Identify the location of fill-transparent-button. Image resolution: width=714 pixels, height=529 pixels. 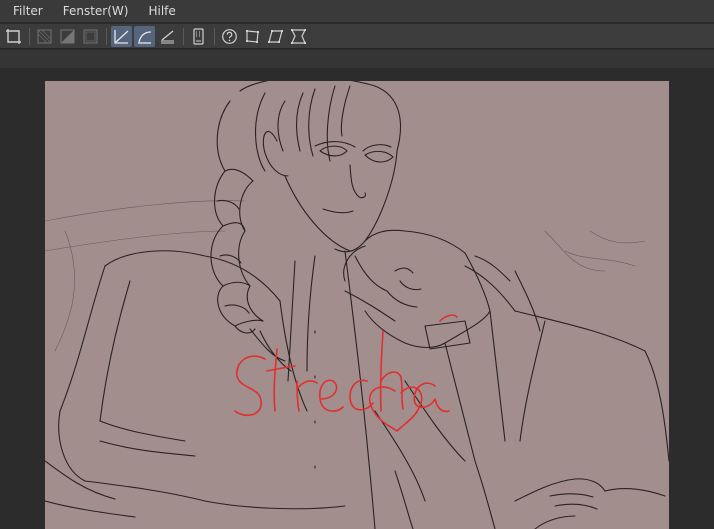
(44, 36).